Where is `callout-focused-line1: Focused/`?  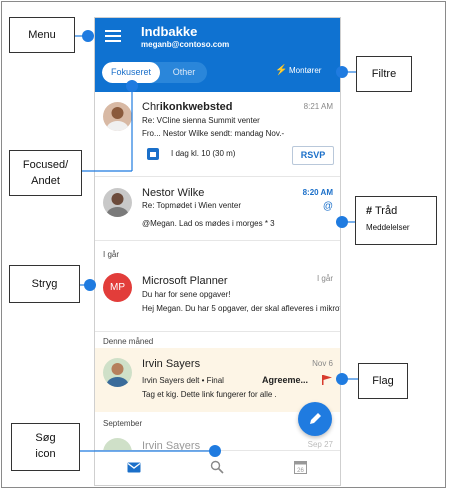 callout-focused-line1: Focused/ is located at coordinates (45, 165).